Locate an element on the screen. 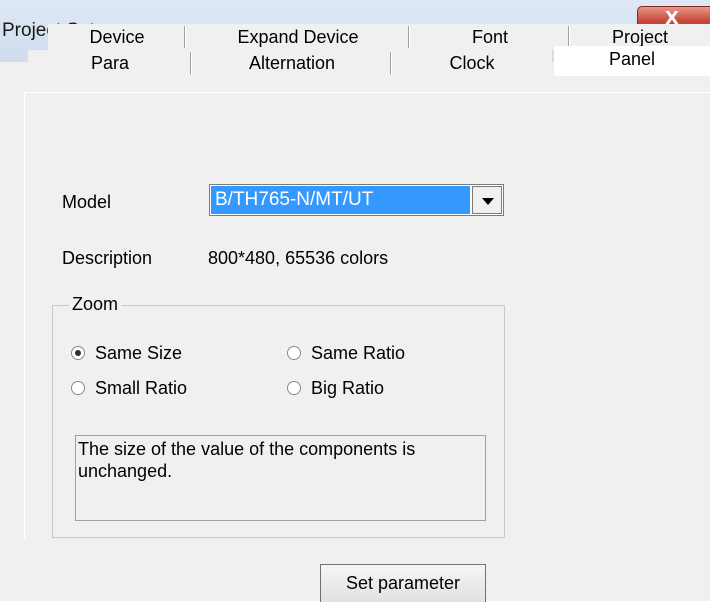 The width and height of the screenshot is (710, 602). tab-label: Expand Device is located at coordinates (298, 37).